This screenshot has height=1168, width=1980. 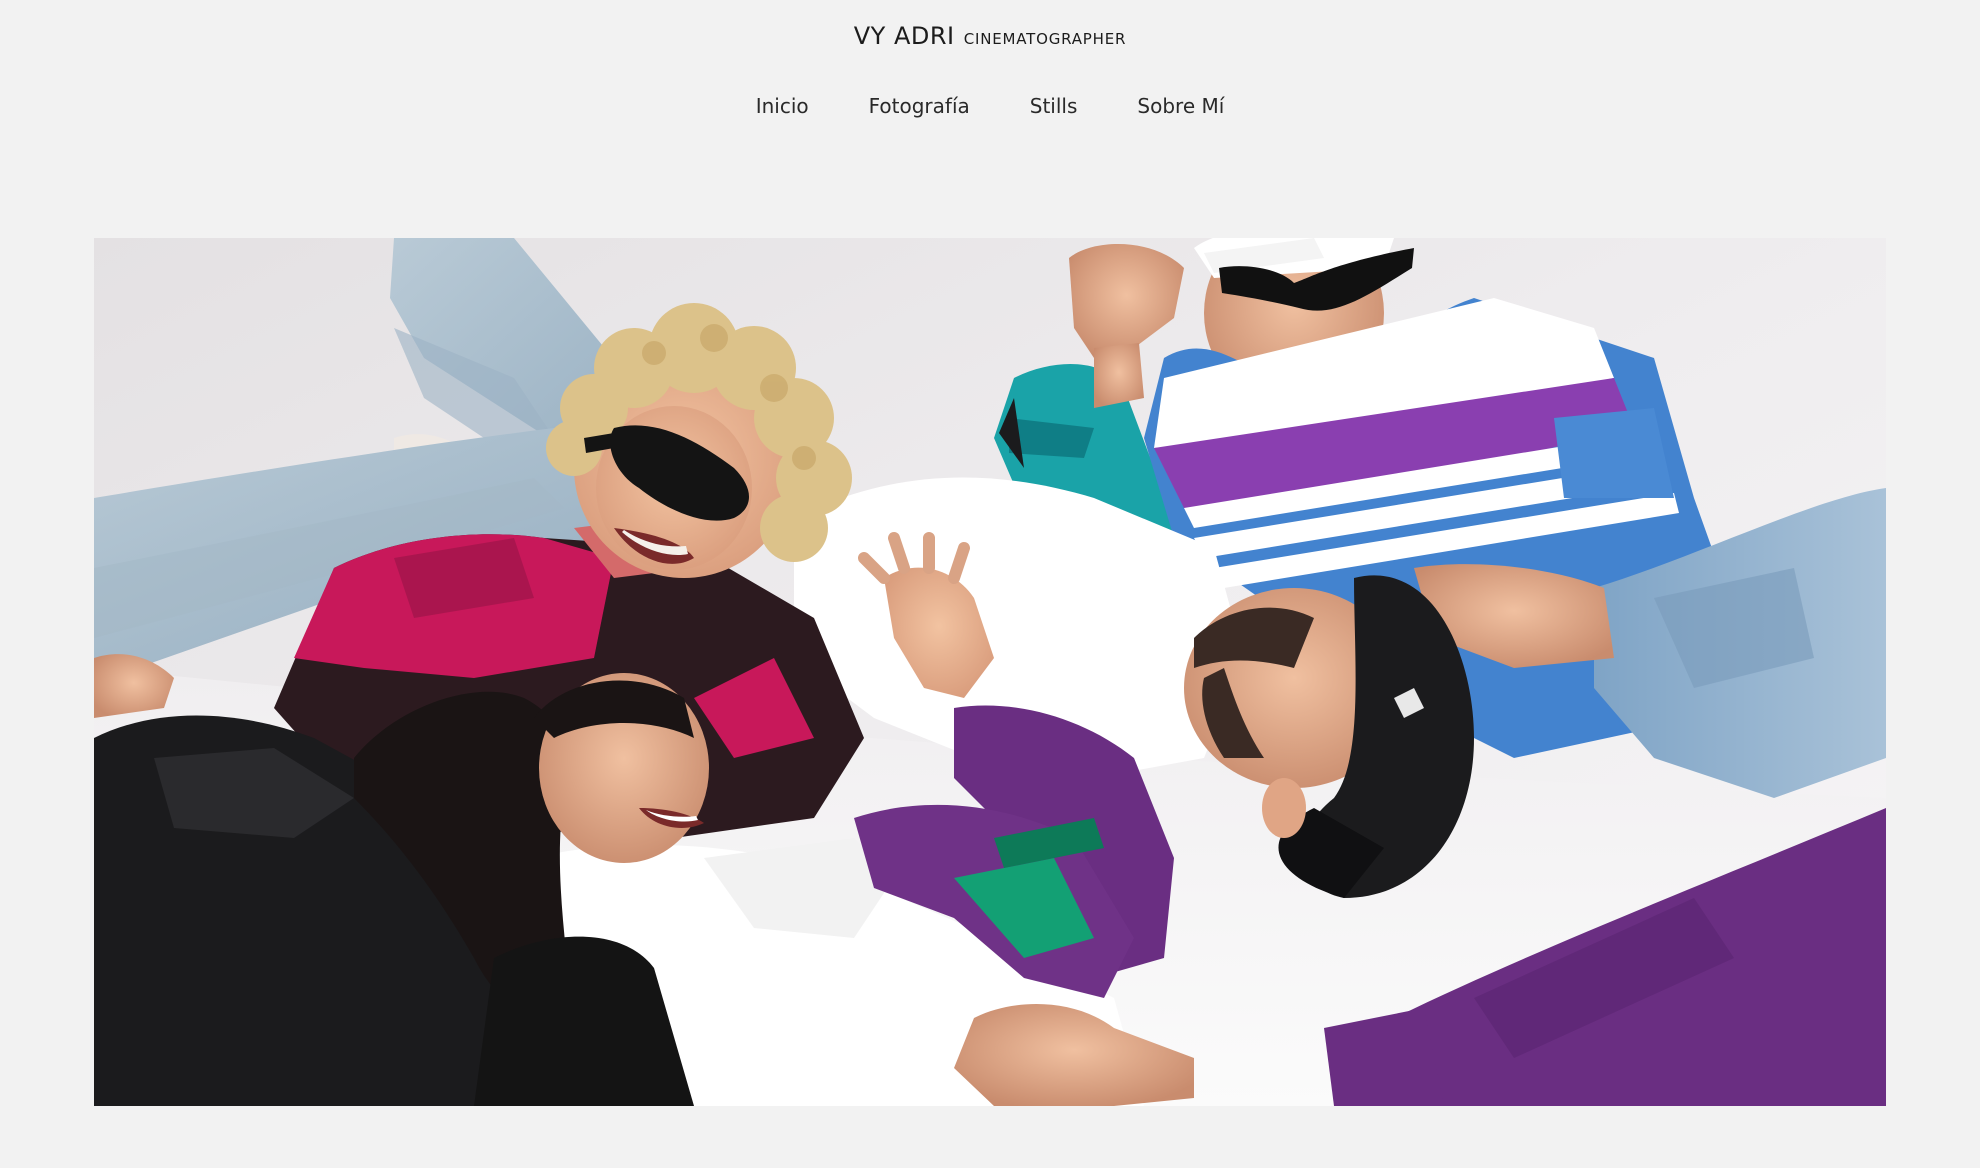 I want to click on nav-item-stills: Stills, so click(x=1054, y=106).